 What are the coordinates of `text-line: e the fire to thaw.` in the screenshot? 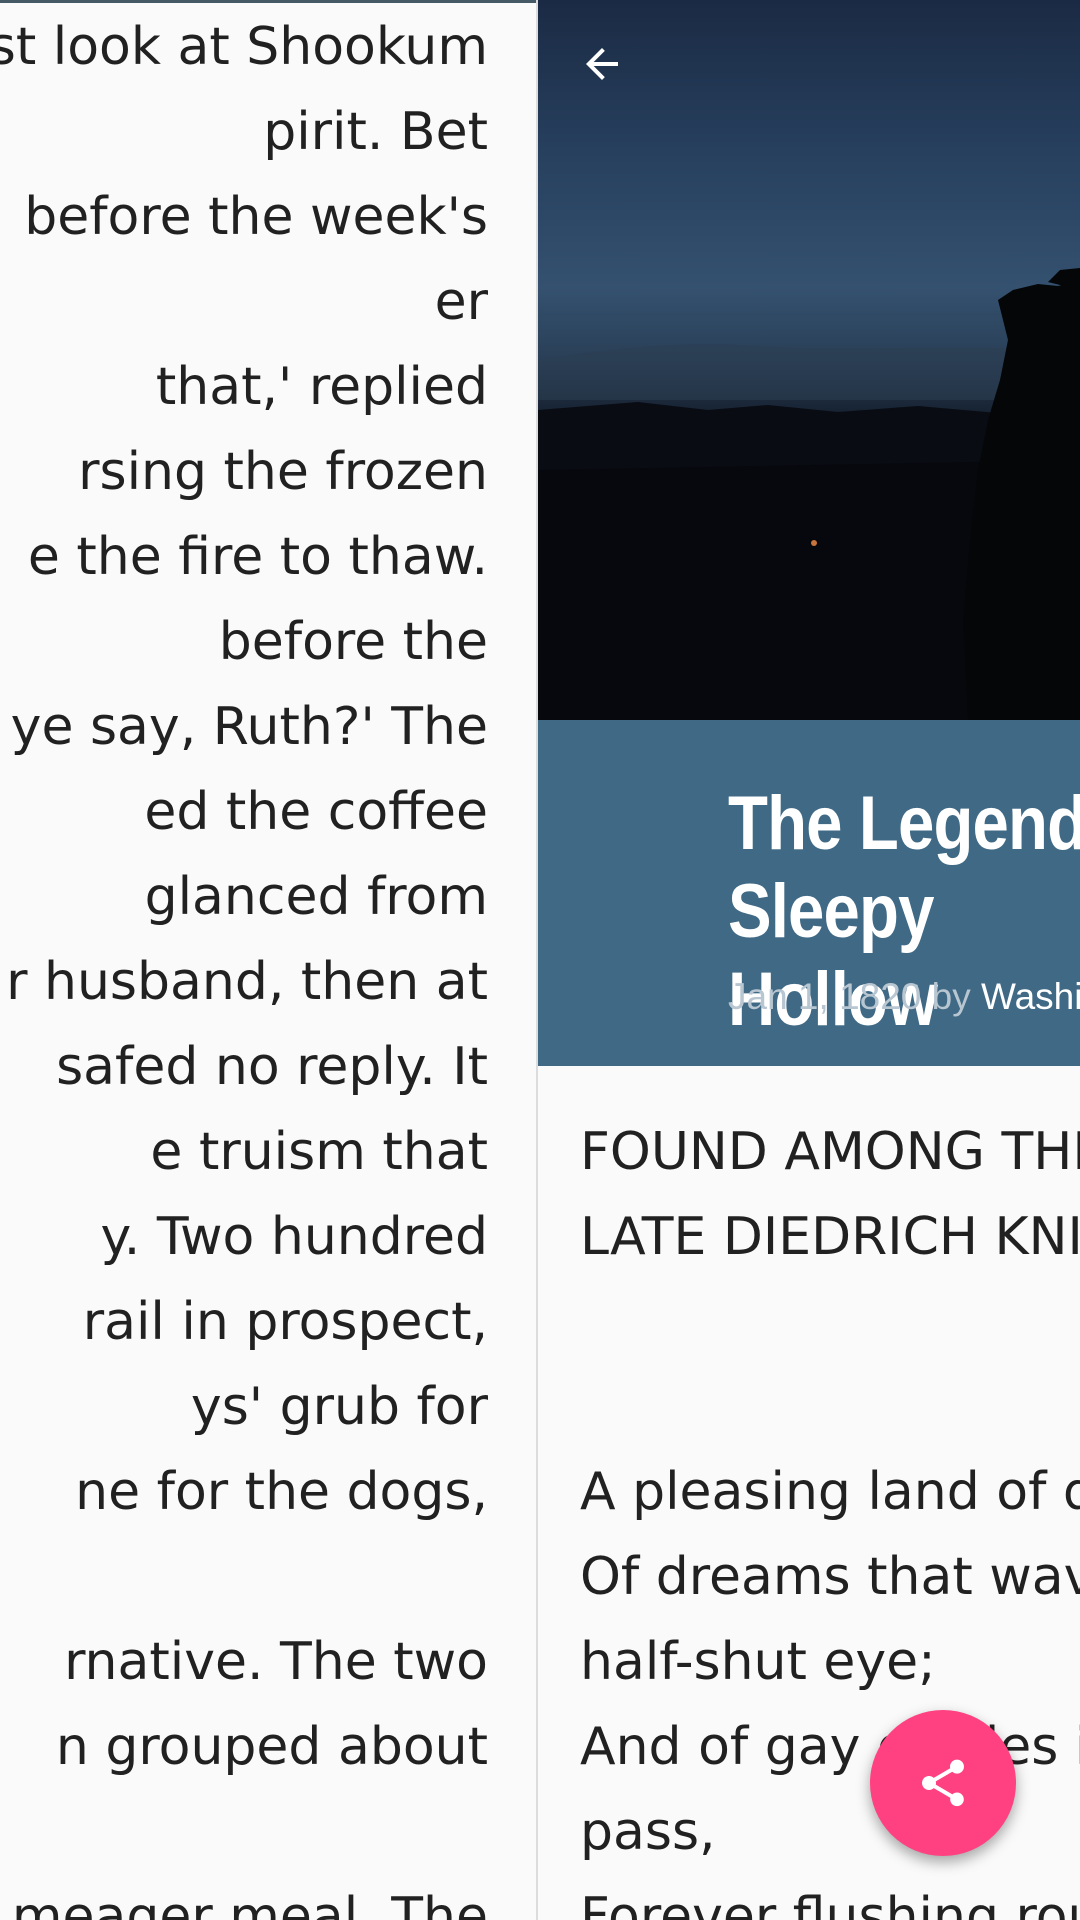 It's located at (257, 557).